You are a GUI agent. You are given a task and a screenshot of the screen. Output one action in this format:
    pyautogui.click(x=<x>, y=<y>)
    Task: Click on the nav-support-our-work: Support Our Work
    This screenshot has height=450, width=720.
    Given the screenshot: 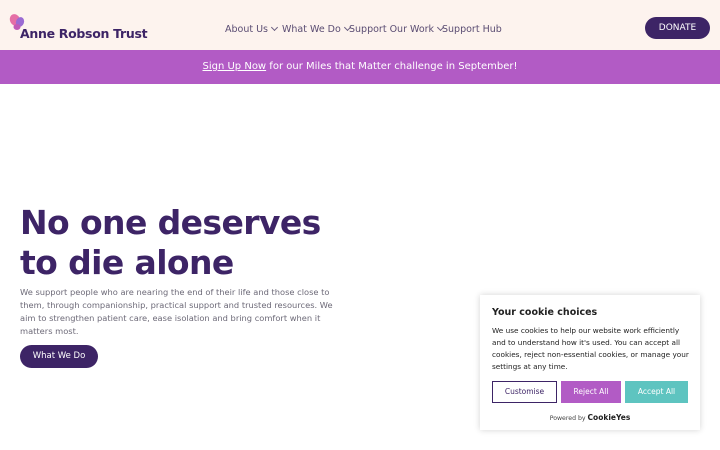 What is the action you would take?
    pyautogui.click(x=397, y=29)
    